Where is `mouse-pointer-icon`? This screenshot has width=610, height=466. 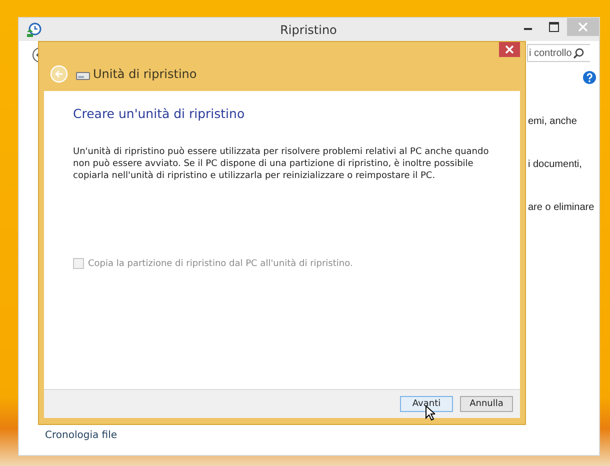
mouse-pointer-icon is located at coordinates (430, 413).